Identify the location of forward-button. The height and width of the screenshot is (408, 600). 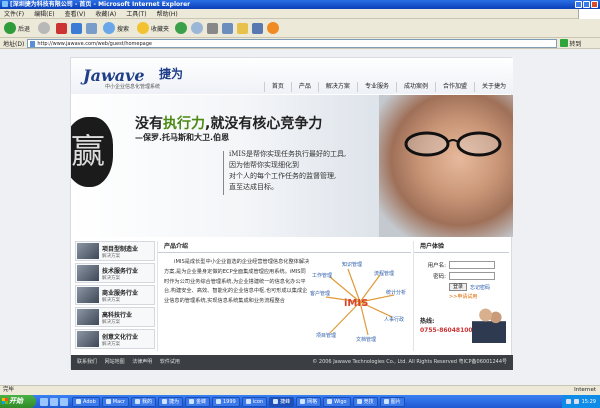
(44, 28).